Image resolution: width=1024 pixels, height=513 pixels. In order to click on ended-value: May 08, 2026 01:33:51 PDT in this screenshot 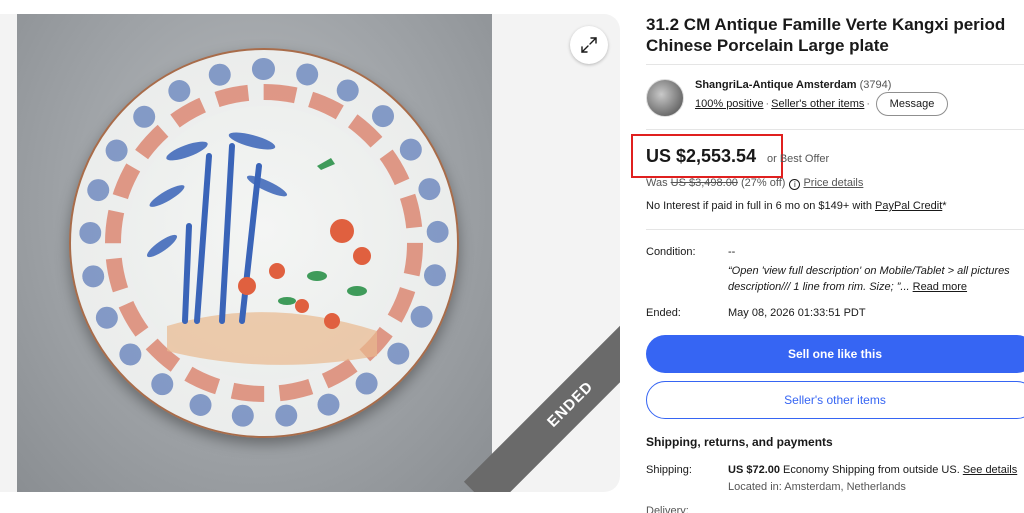, I will do `click(797, 313)`.